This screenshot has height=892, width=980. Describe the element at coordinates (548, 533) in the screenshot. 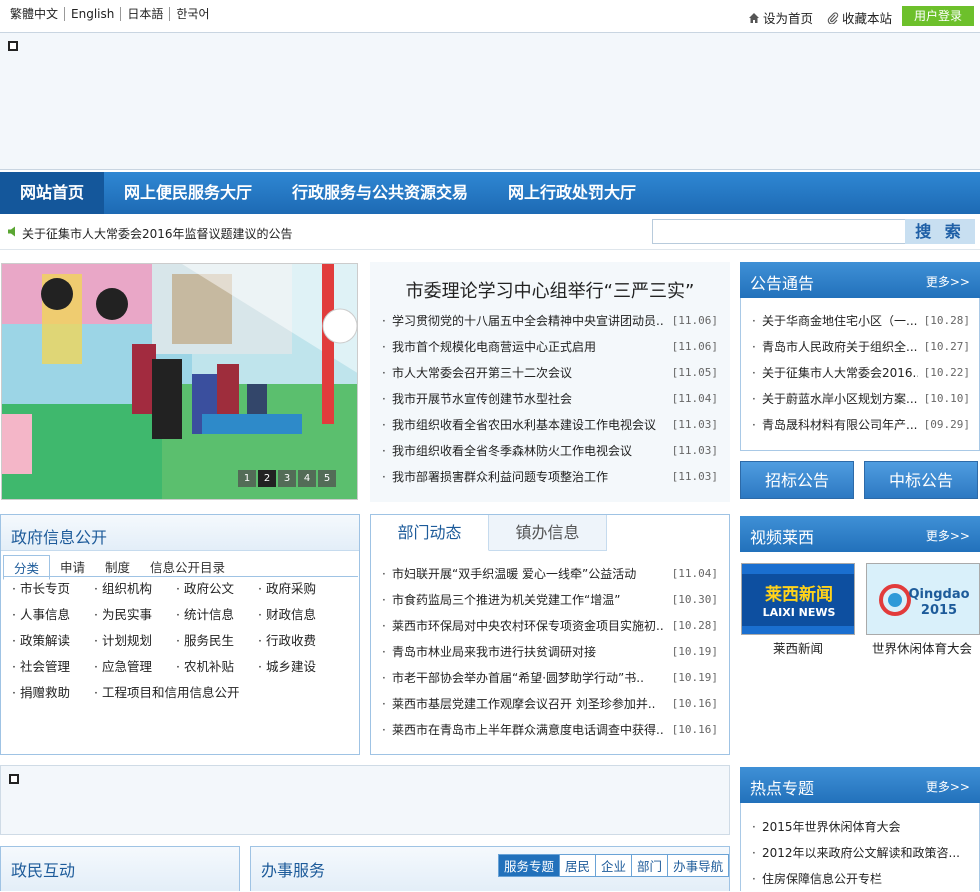

I see `tab-town-info: 镇办信息` at that location.